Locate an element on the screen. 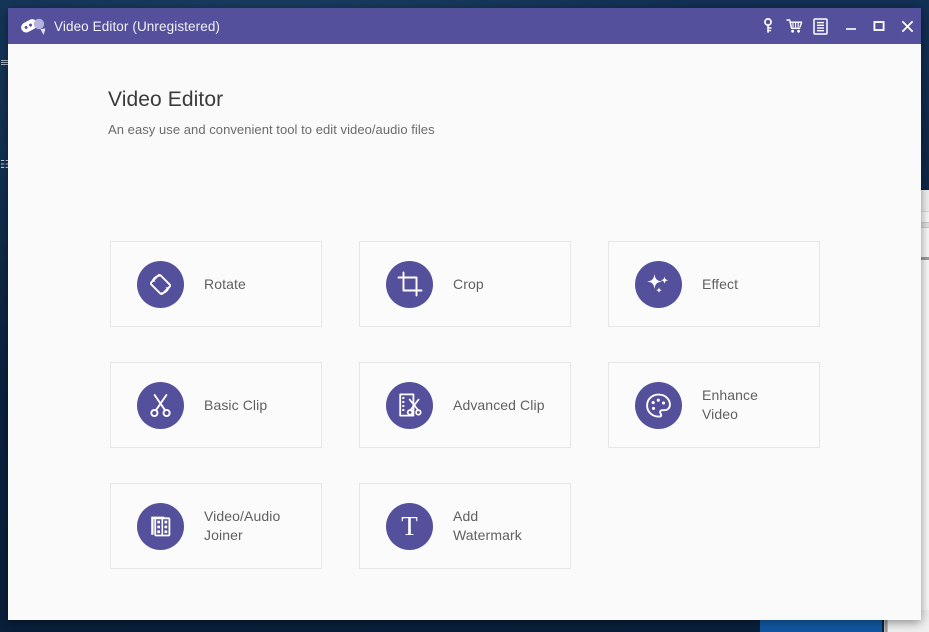 The image size is (929, 632). titlebar: Video Editor (Unregistered) is located at coordinates (464, 26).